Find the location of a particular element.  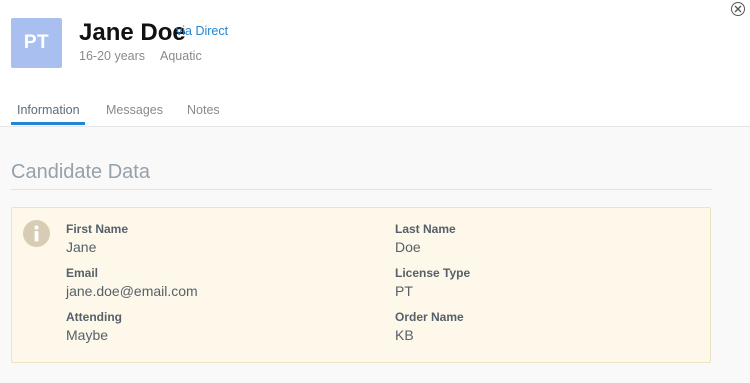

email-label: Email is located at coordinates (82, 273).